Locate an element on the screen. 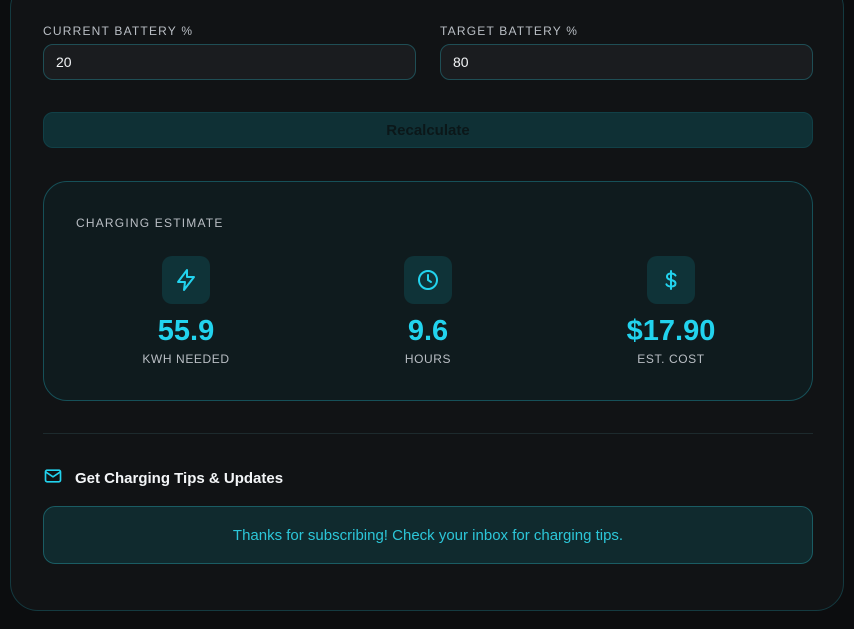 This screenshot has width=854, height=629. recalculate-button: Recalculate is located at coordinates (428, 130).